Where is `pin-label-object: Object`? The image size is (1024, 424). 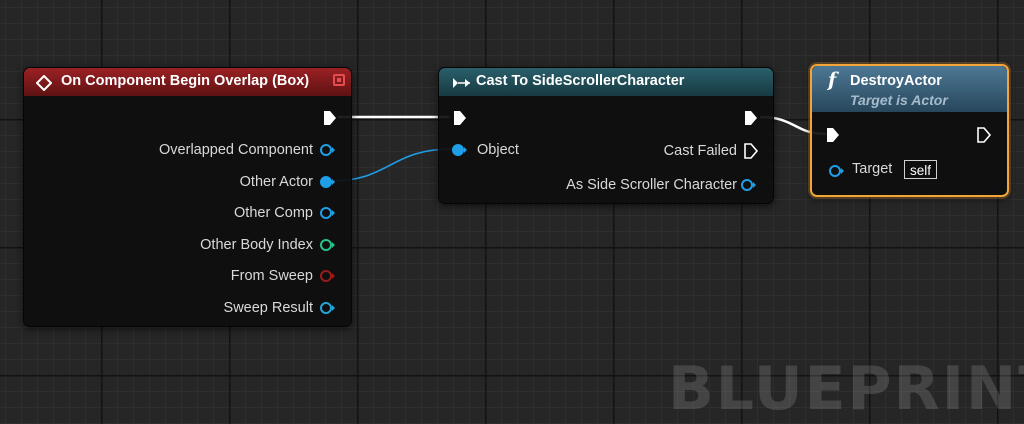 pin-label-object: Object is located at coordinates (498, 150).